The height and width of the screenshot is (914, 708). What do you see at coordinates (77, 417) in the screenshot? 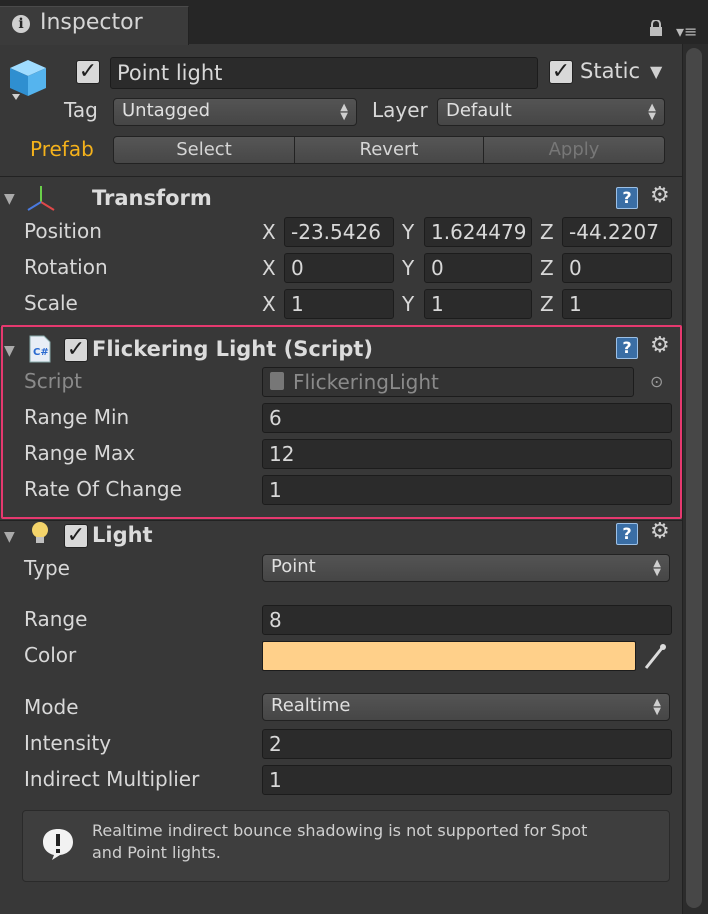
I see `range-min-label: Range Min` at bounding box center [77, 417].